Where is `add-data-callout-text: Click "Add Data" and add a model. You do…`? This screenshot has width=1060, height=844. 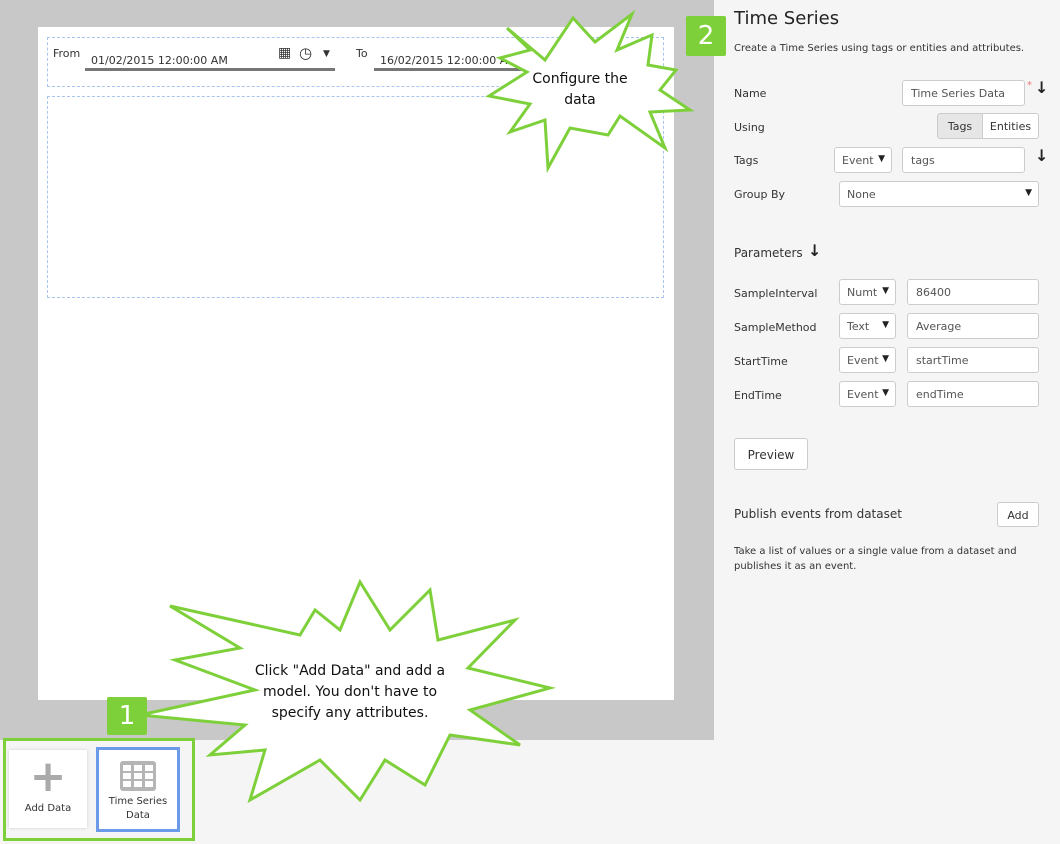 add-data-callout-text: Click "Add Data" and add a model. You do… is located at coordinates (350, 692).